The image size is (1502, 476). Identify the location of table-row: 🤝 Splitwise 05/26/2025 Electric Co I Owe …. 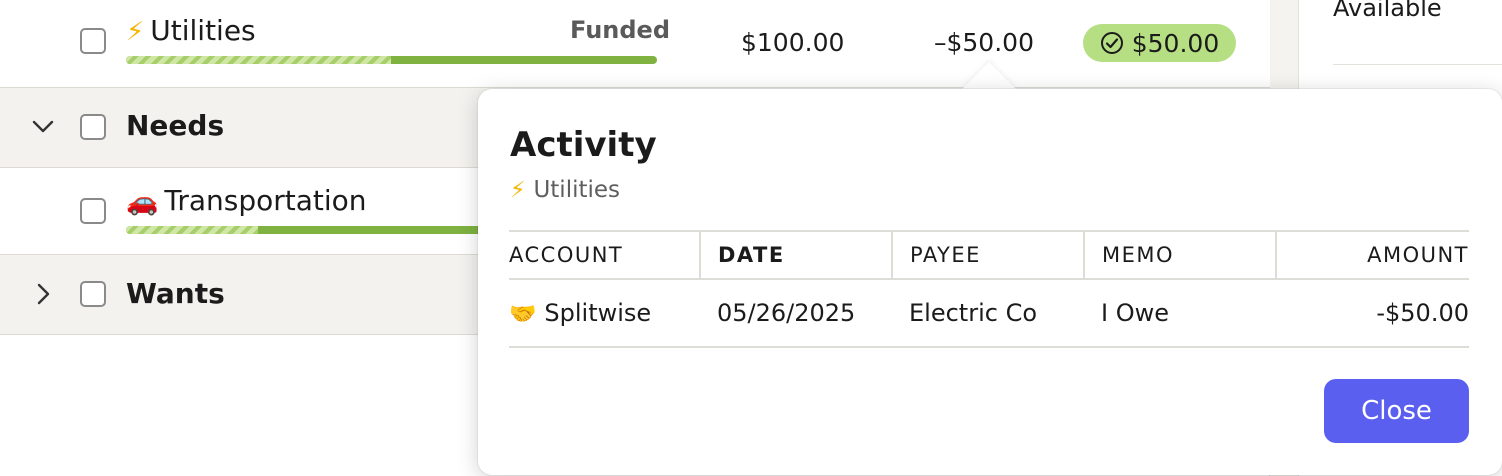
(989, 313).